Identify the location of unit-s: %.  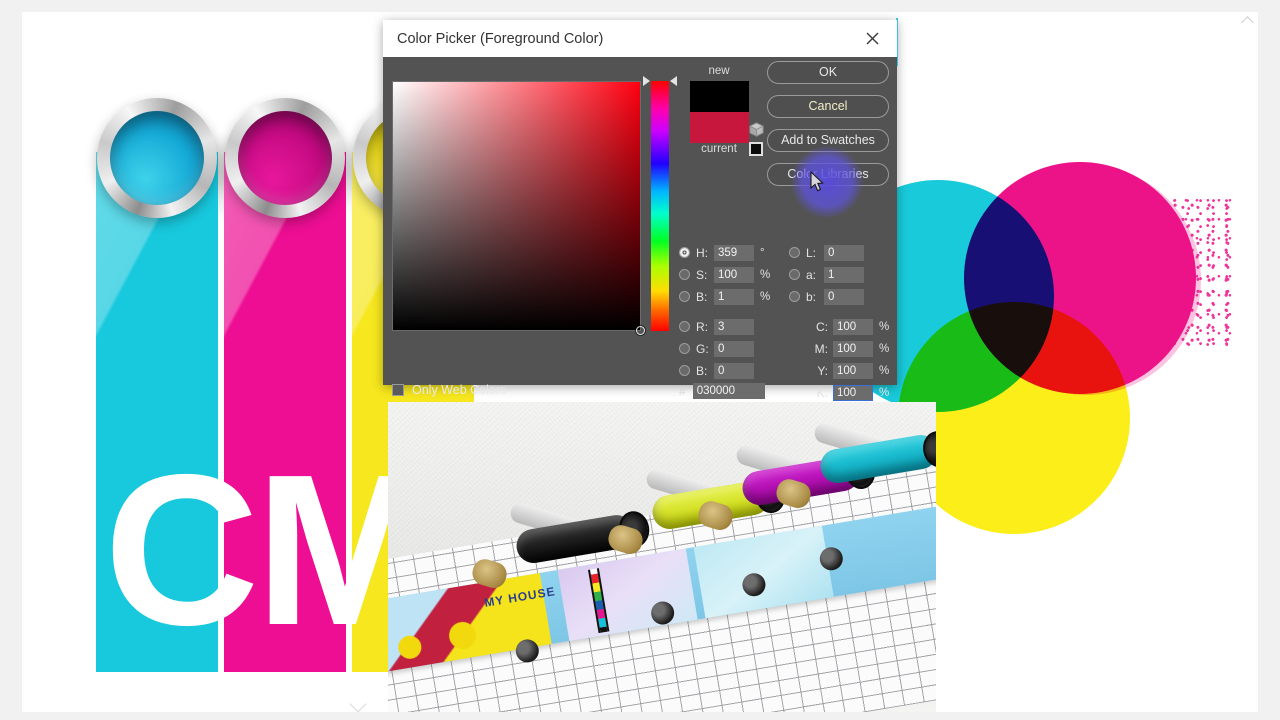
(765, 274).